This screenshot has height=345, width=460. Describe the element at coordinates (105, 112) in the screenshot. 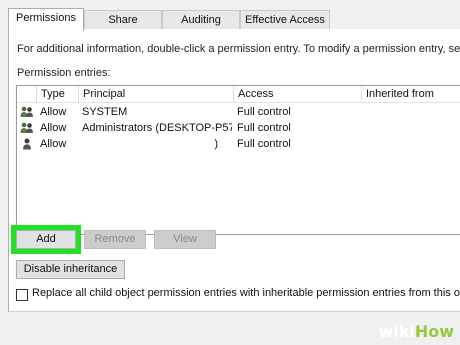

I see `row-principal: SYSTEM` at that location.